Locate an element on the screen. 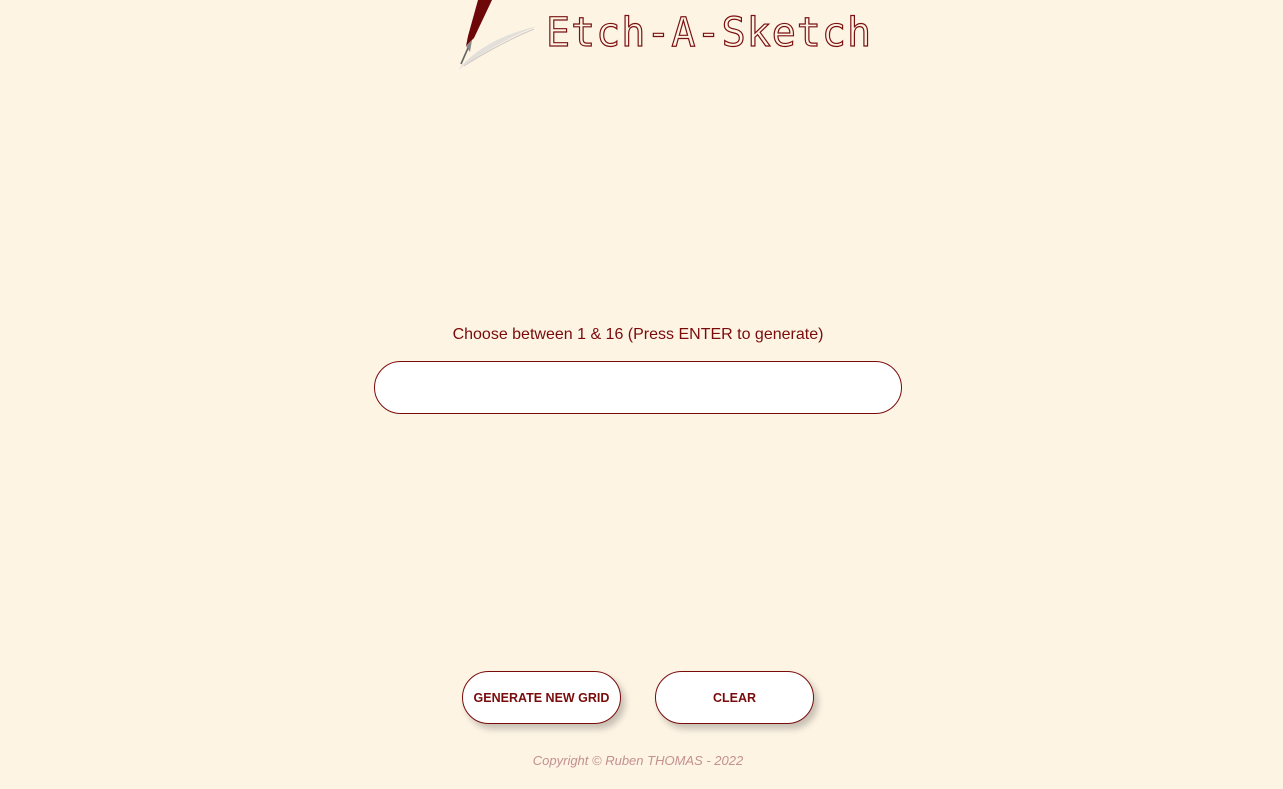 The height and width of the screenshot is (789, 1283). generate-new-grid-button: GENERATE NEW GRID is located at coordinates (541, 697).